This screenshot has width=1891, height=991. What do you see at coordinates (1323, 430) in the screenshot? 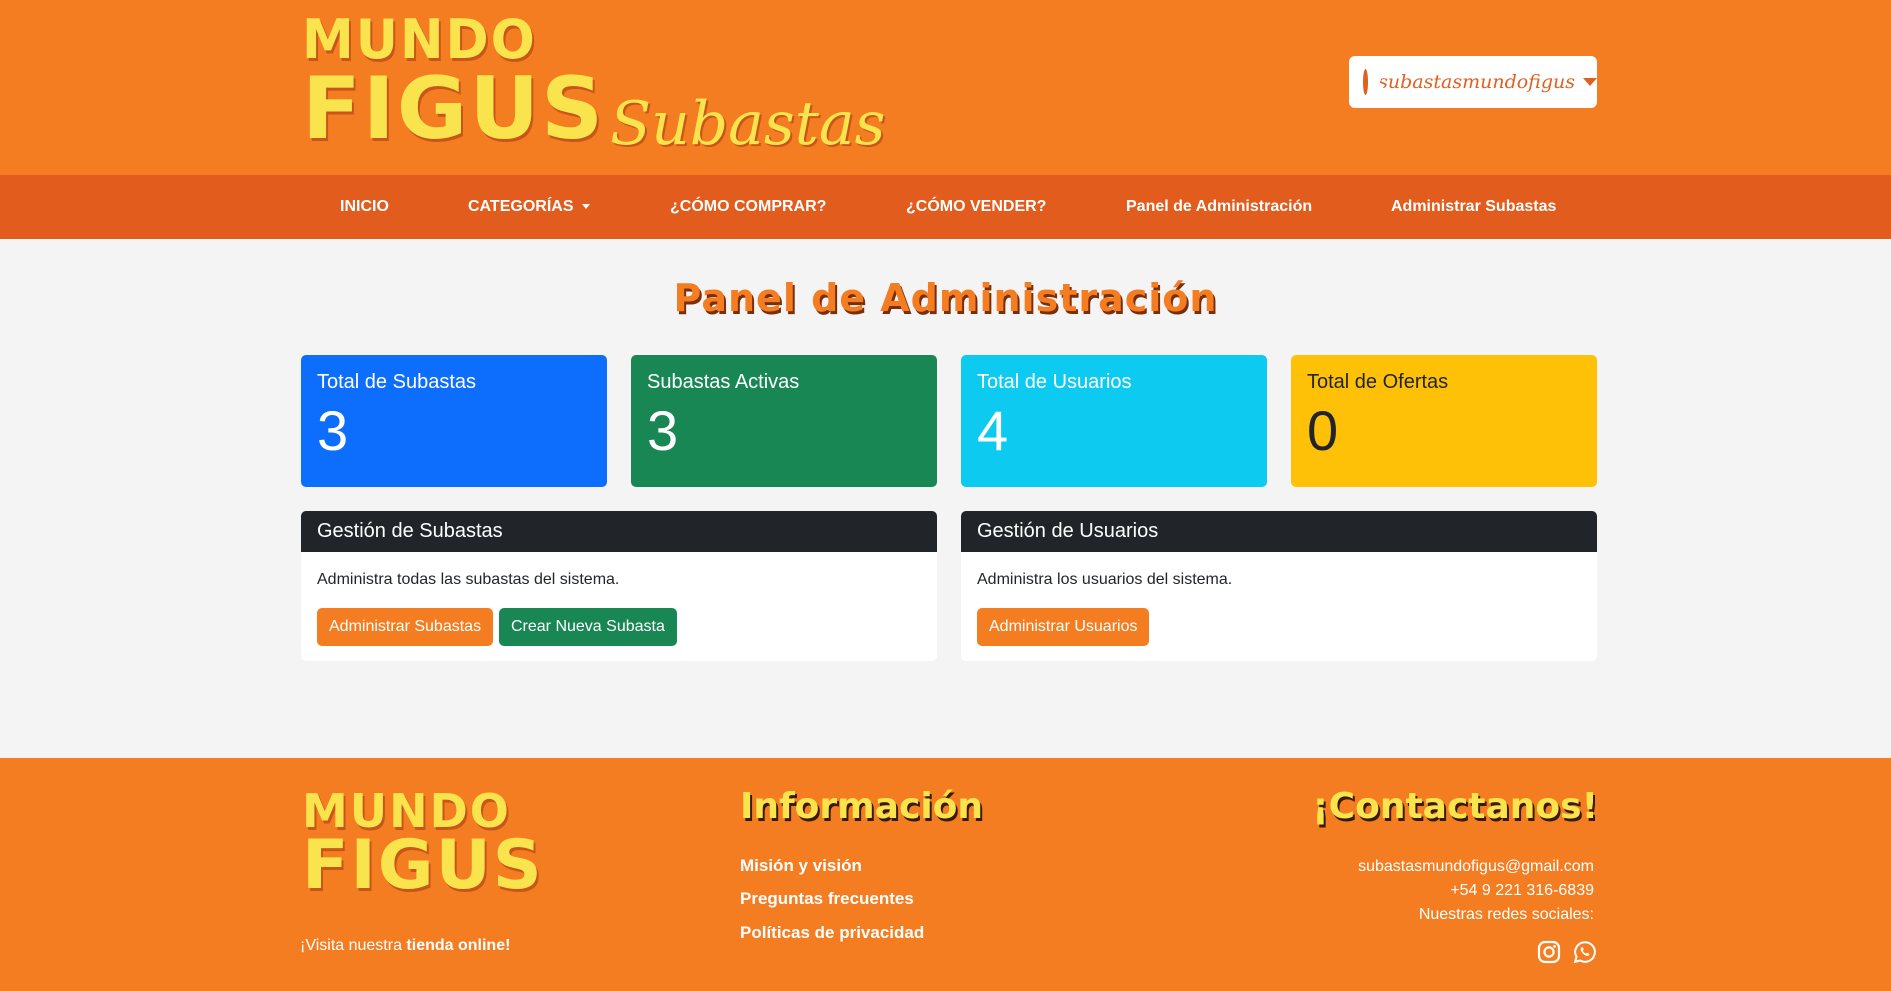
I see `stat-value: 0` at bounding box center [1323, 430].